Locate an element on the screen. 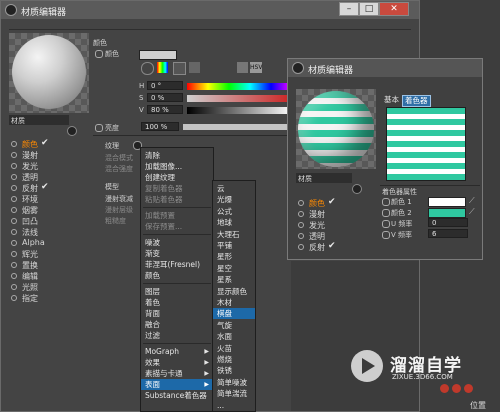  submenu-item: 气旋 is located at coordinates (234, 325).